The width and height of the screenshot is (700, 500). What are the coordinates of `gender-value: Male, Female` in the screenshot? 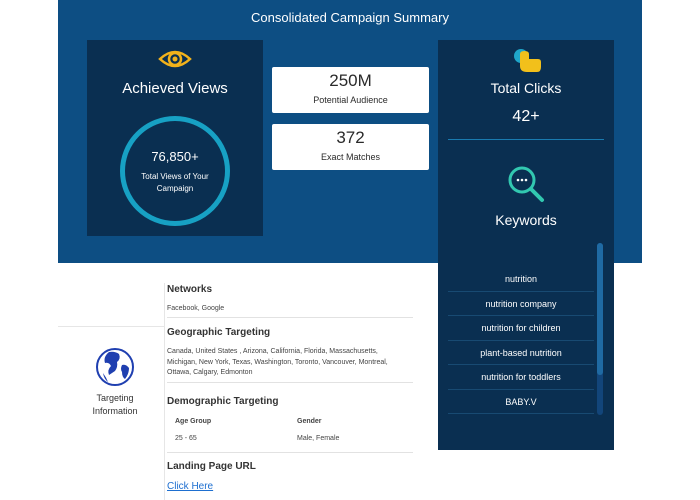 It's located at (318, 438).